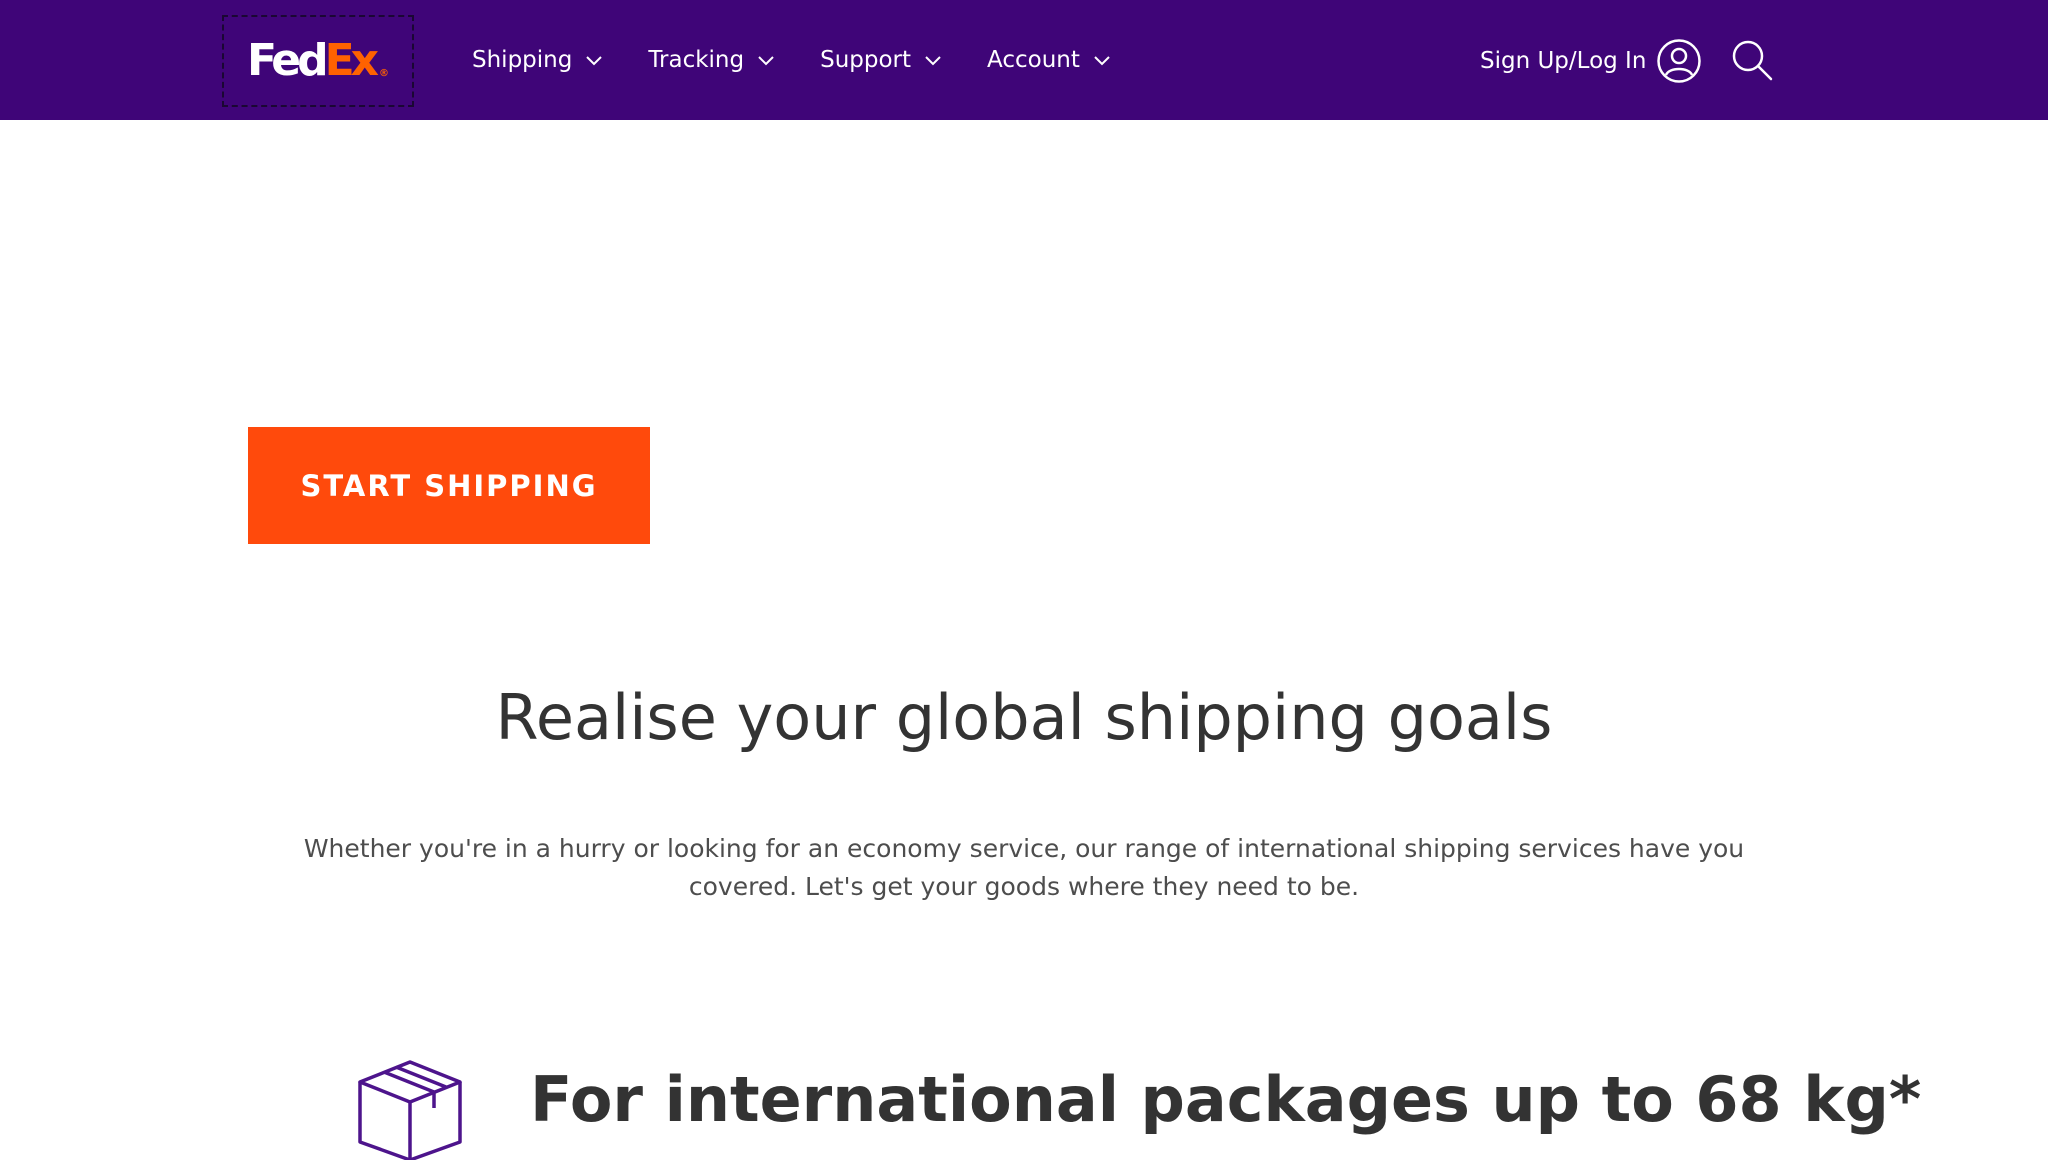 This screenshot has width=2048, height=1160. What do you see at coordinates (410, 1110) in the screenshot?
I see `package-box-icon` at bounding box center [410, 1110].